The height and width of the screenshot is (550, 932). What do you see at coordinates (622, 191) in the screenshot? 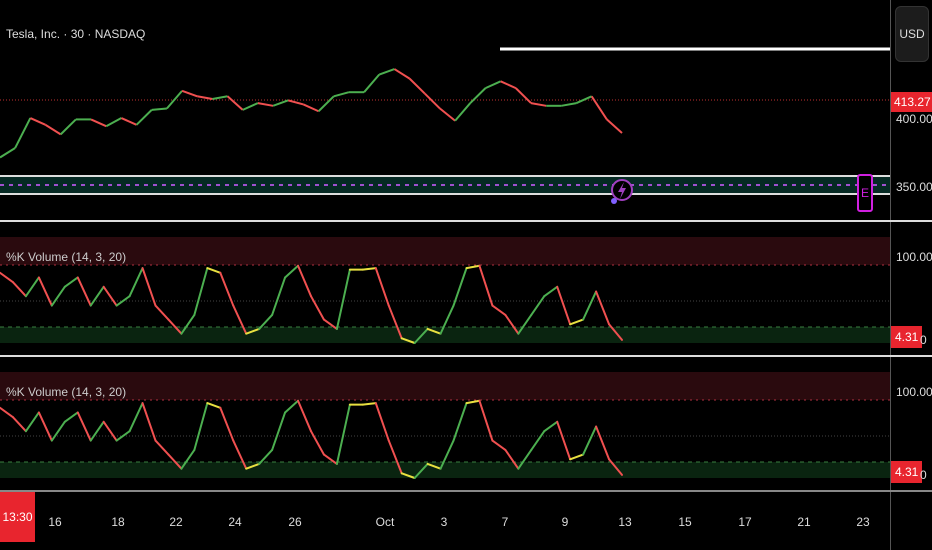
I see `lightning-icon` at bounding box center [622, 191].